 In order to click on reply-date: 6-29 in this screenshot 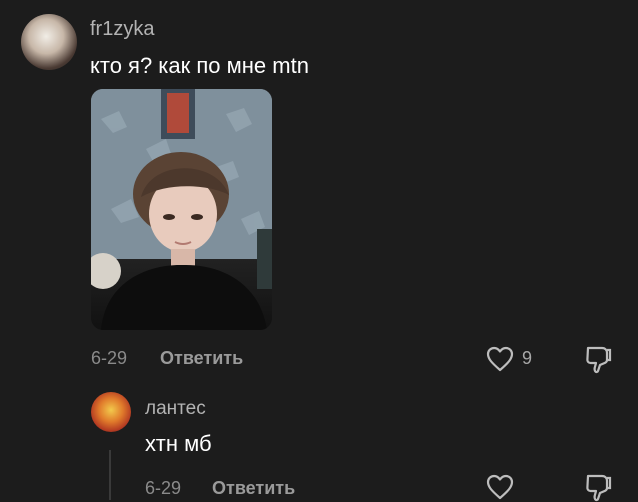, I will do `click(163, 488)`.